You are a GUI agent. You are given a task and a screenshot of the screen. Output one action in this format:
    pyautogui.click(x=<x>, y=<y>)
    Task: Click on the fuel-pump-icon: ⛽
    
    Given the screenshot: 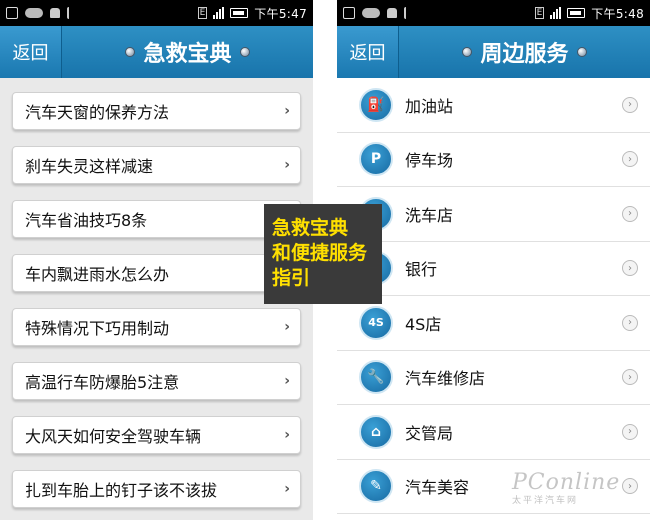 What is the action you would take?
    pyautogui.click(x=376, y=104)
    